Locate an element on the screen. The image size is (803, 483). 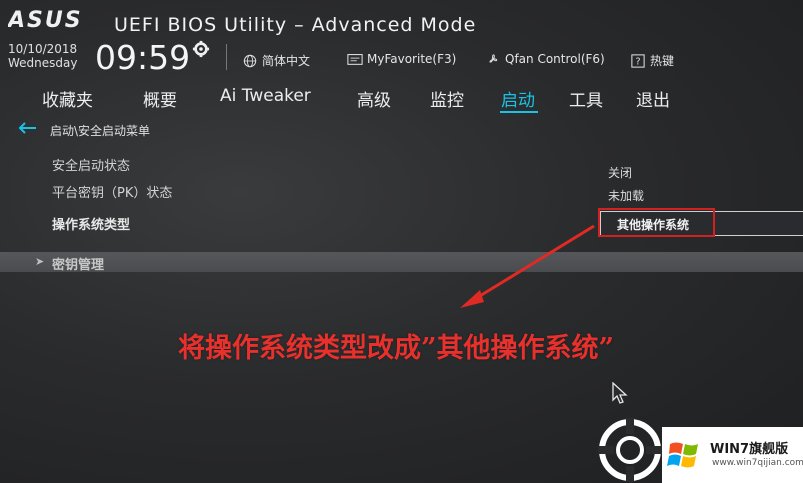
hotkey-button: ? 热键 is located at coordinates (652, 60).